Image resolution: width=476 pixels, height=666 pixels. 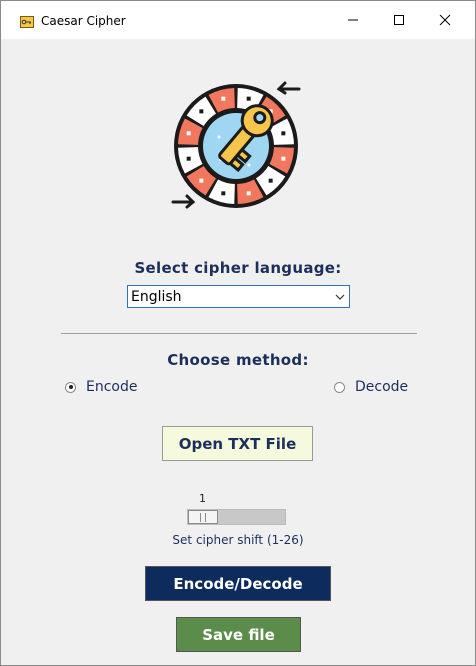 I want to click on cipher-wheel-logo-icon, so click(x=236, y=145).